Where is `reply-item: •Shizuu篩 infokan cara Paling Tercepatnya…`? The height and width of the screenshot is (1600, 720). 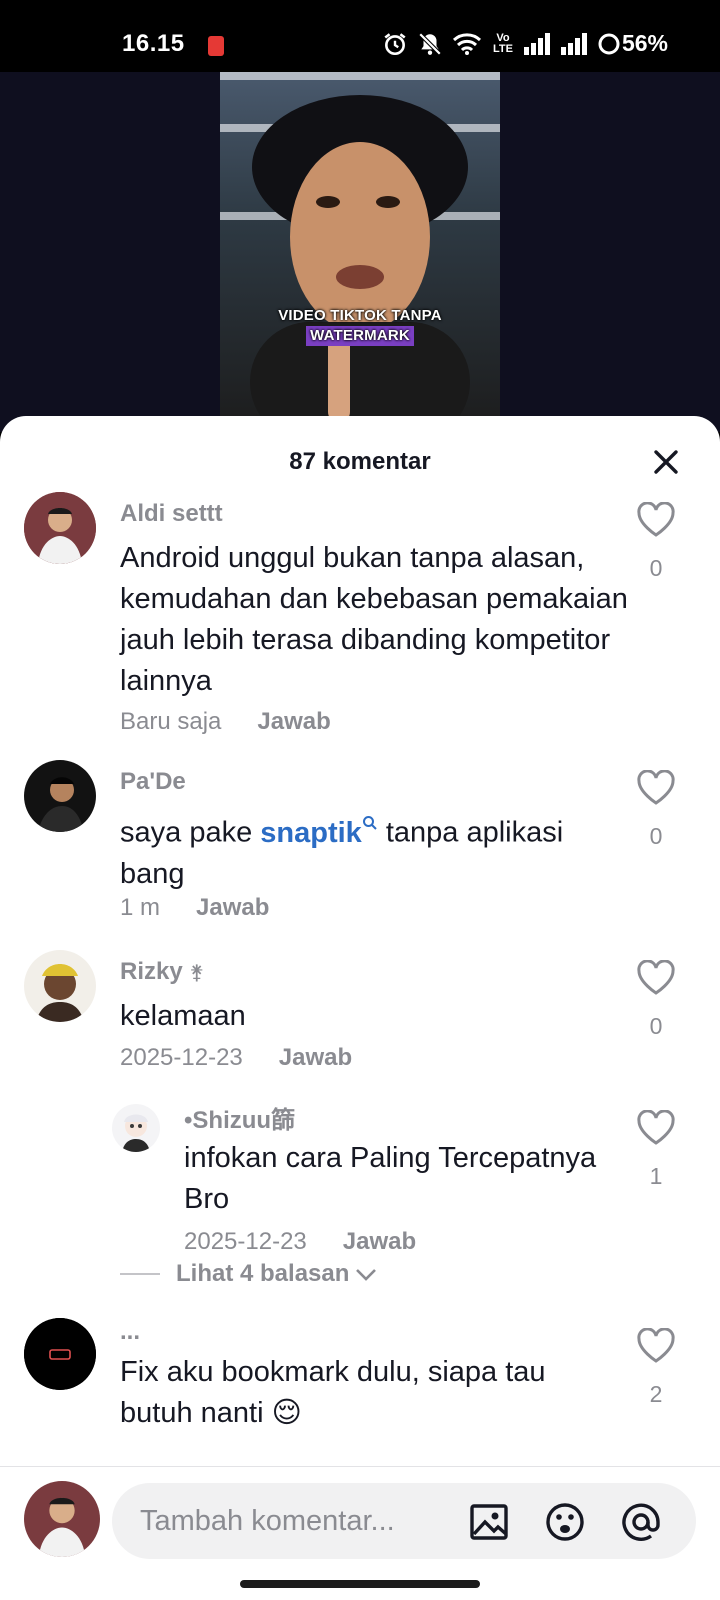 reply-item: •Shizuu篩 infokan cara Paling Tercepatnya… is located at coordinates (360, 1180).